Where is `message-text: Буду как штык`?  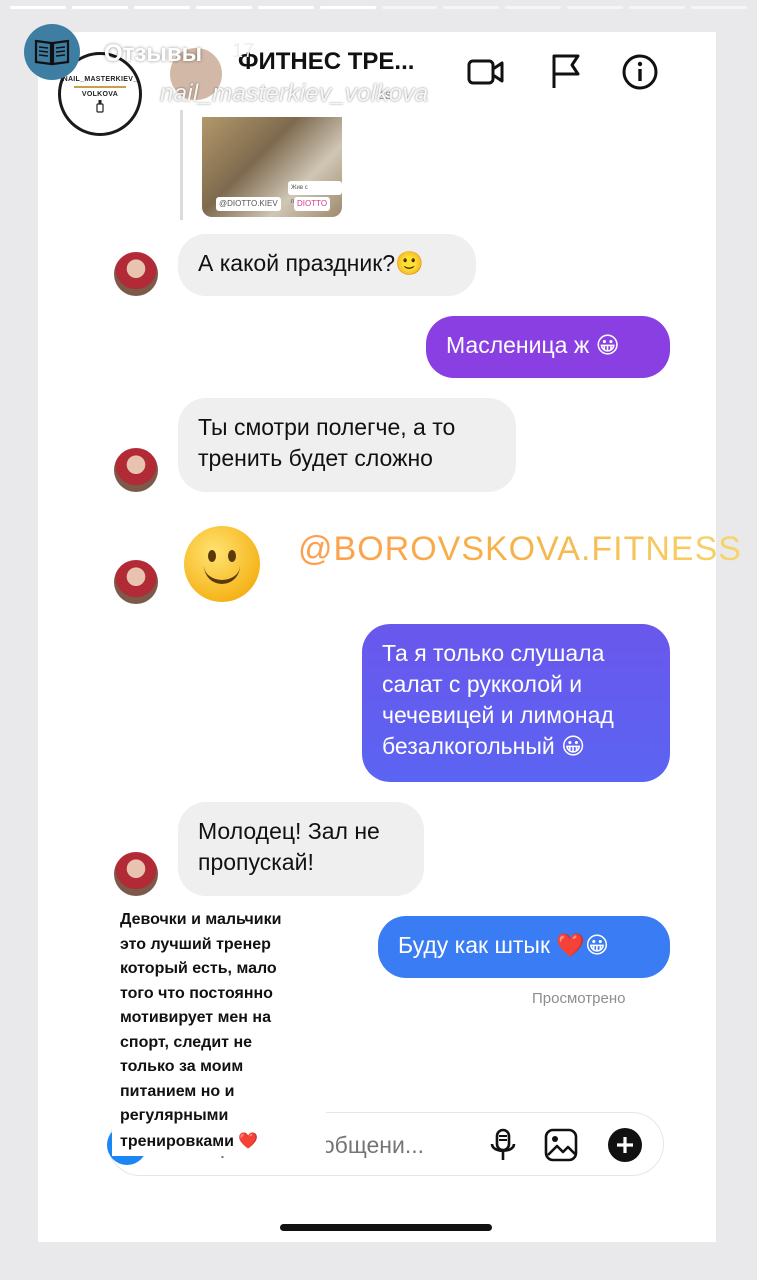 message-text: Буду как штык is located at coordinates (474, 945).